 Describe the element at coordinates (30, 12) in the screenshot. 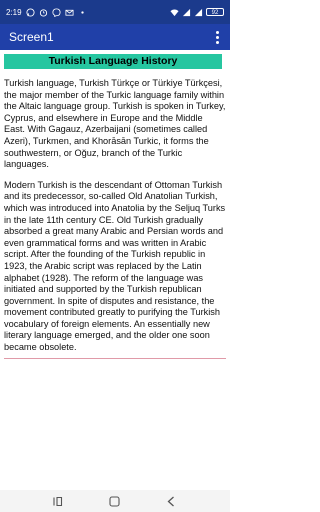

I see `whatsapp-icon` at that location.